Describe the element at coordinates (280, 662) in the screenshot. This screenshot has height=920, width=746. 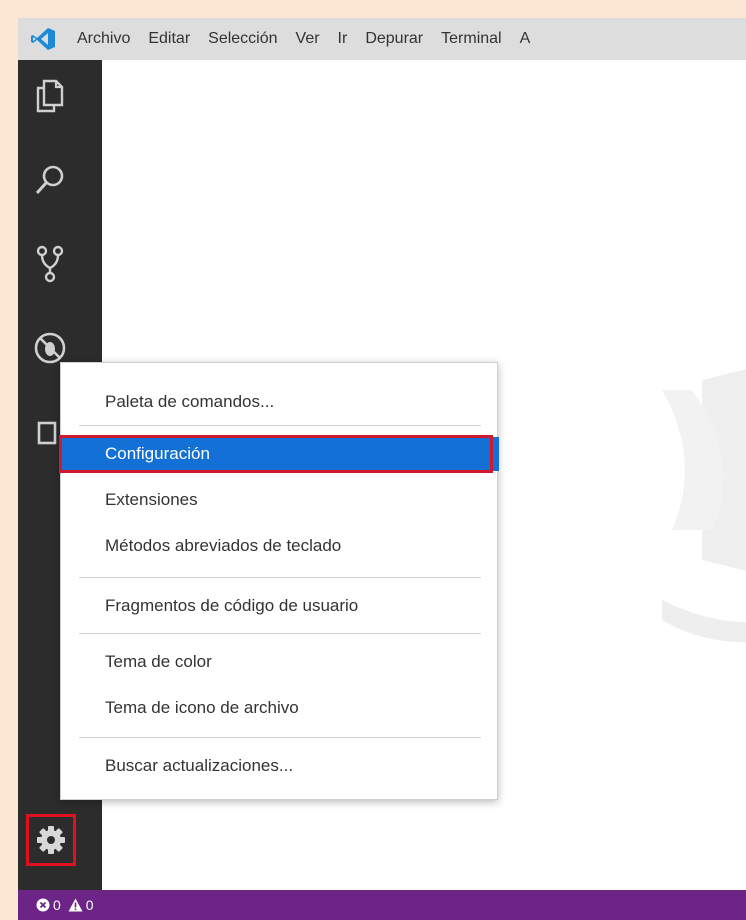
I see `menu-item-color-theme: Tema de color` at that location.